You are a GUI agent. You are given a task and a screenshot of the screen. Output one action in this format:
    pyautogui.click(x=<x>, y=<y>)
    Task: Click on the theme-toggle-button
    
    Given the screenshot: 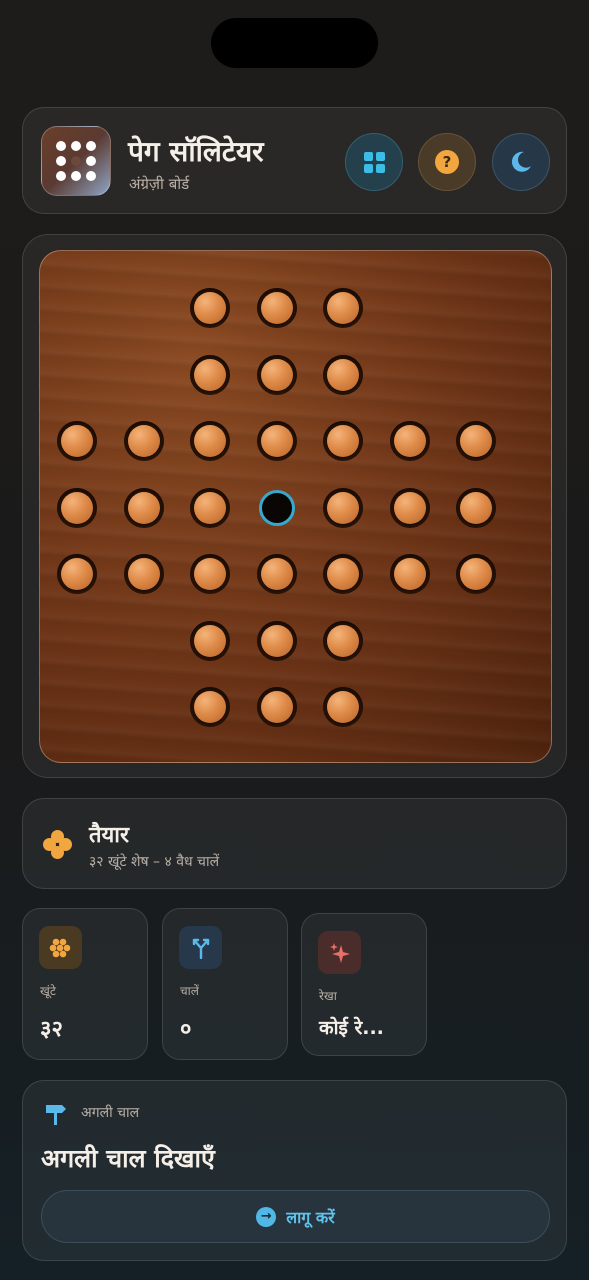 What is the action you would take?
    pyautogui.click(x=521, y=162)
    